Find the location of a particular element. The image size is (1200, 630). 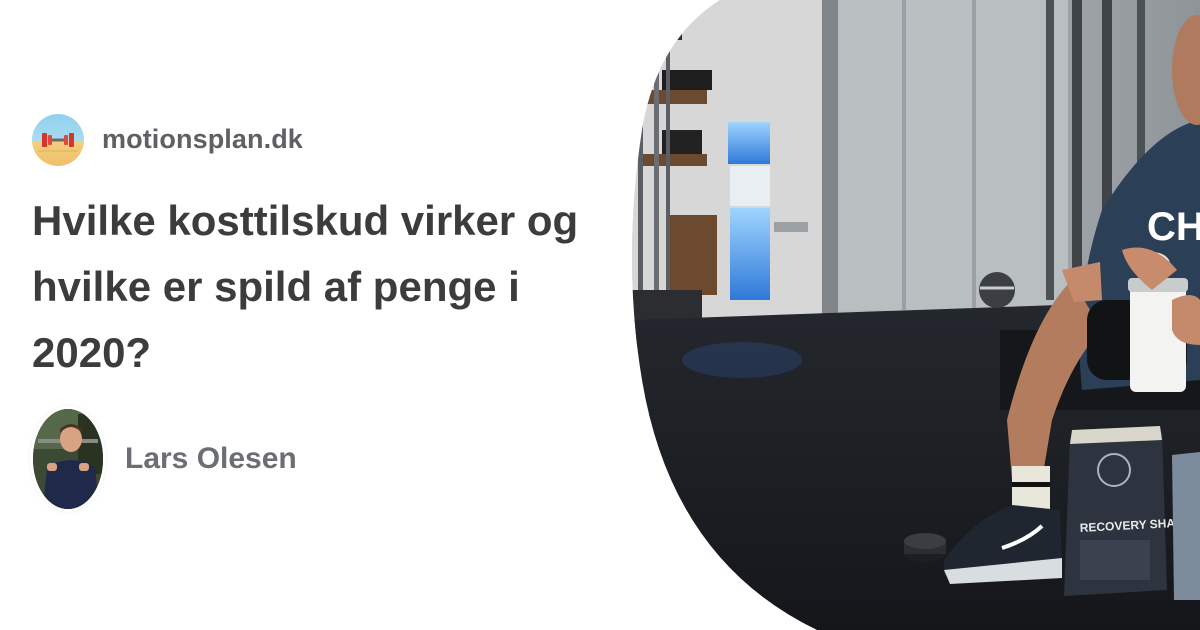

site-name: motionsplan.dk is located at coordinates (202, 139).